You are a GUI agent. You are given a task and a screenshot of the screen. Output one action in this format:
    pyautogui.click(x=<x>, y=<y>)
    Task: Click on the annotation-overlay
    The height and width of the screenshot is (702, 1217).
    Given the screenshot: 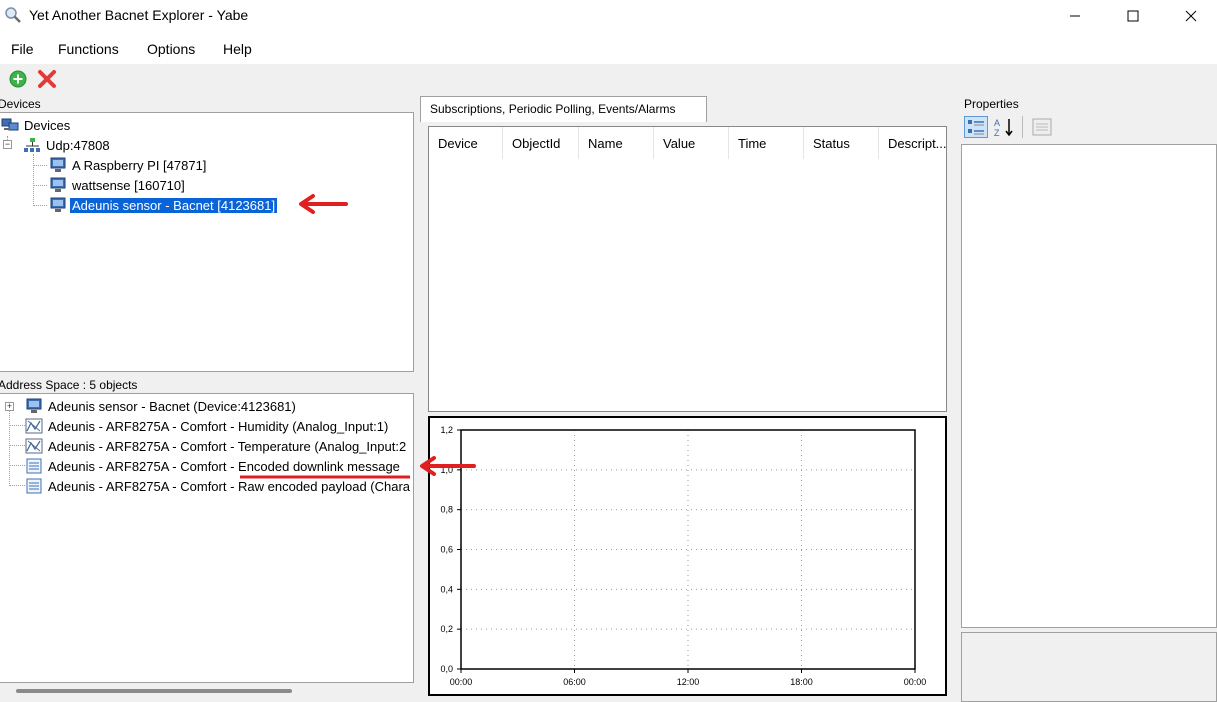 What is the action you would take?
    pyautogui.click(x=358, y=336)
    